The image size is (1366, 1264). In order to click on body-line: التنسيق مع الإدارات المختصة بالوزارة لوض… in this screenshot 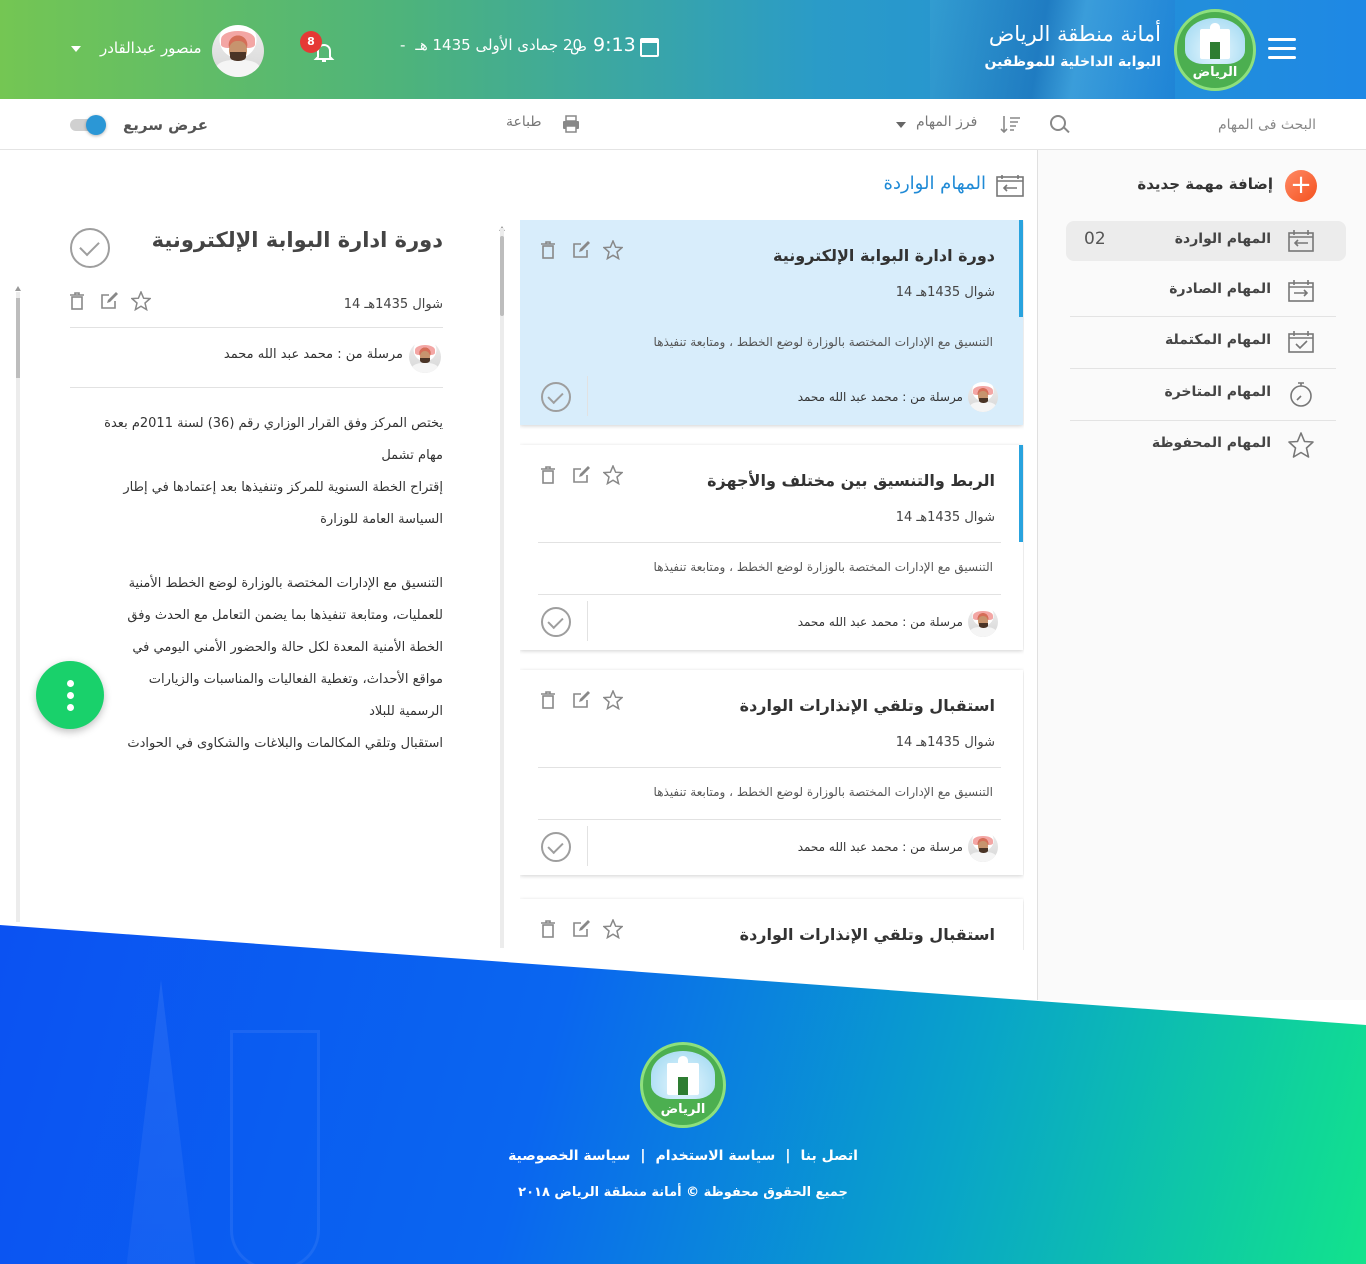, I will do `click(285, 583)`.